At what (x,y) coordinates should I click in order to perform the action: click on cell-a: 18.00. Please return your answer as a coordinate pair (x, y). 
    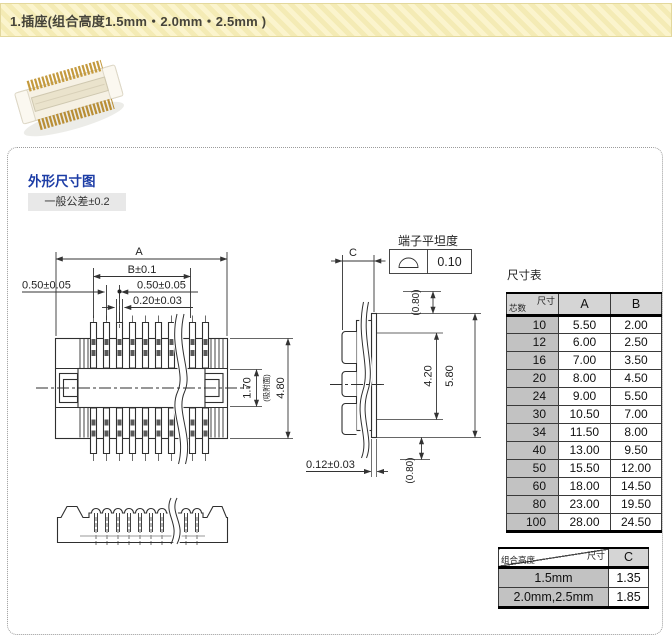
    Looking at the image, I should click on (584, 486).